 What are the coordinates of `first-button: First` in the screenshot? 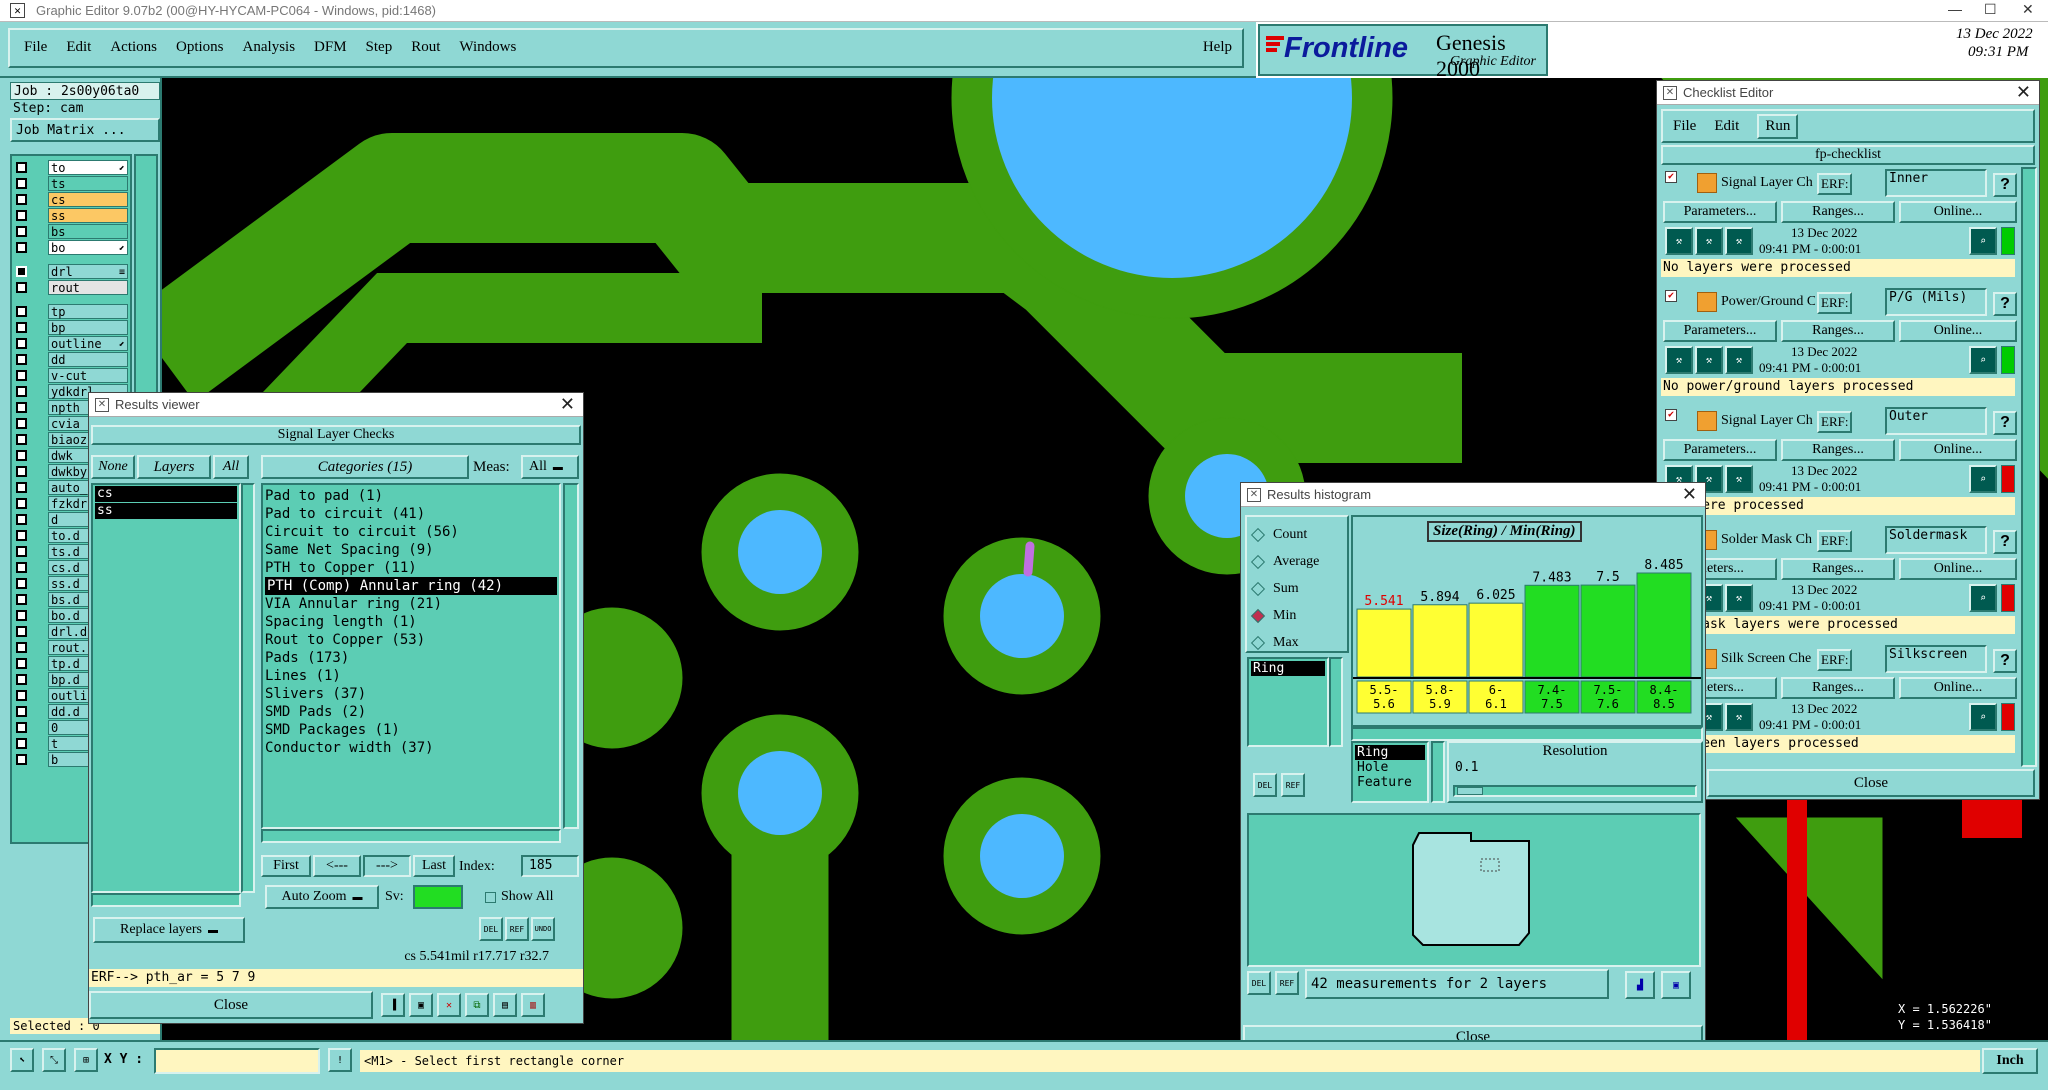 It's located at (286, 866).